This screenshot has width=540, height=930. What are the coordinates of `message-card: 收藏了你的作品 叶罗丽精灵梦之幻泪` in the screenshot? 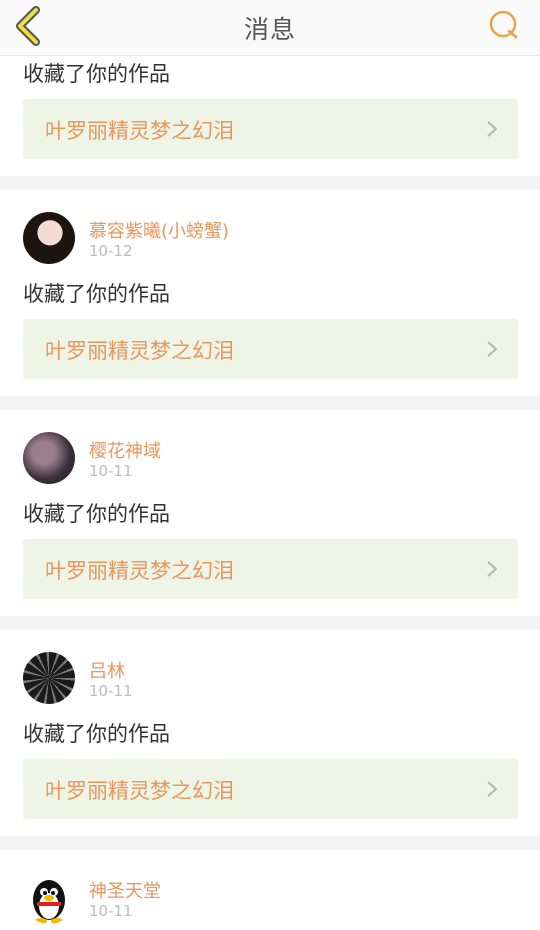 It's located at (270, 116).